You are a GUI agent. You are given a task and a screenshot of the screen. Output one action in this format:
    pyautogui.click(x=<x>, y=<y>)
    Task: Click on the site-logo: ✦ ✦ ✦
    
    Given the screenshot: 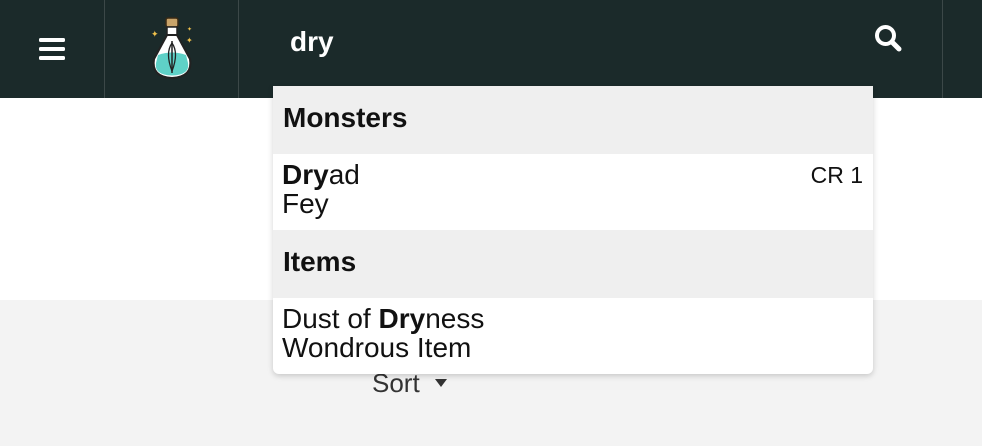 What is the action you would take?
    pyautogui.click(x=172, y=49)
    